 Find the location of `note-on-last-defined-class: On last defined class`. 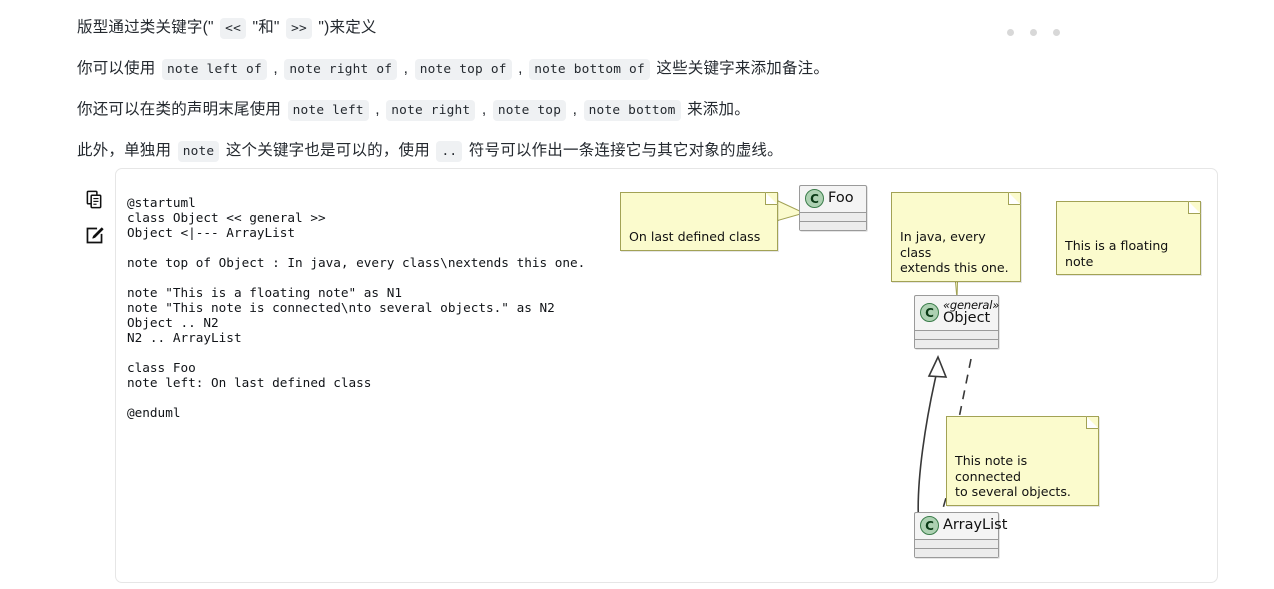

note-on-last-defined-class: On last defined class is located at coordinates (699, 221).